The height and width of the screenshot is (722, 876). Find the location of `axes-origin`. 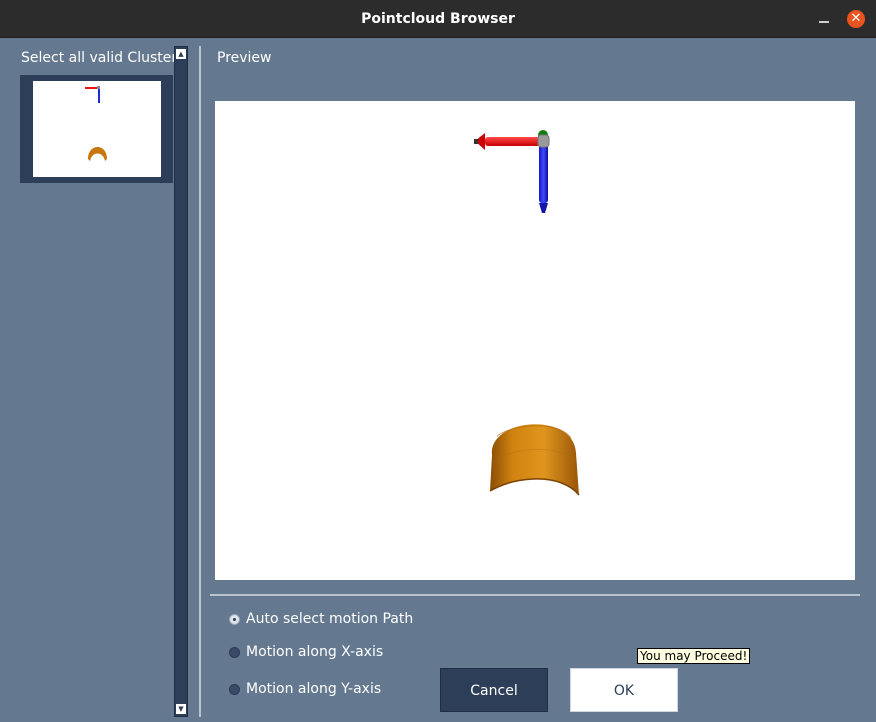

axes-origin is located at coordinates (543, 141).